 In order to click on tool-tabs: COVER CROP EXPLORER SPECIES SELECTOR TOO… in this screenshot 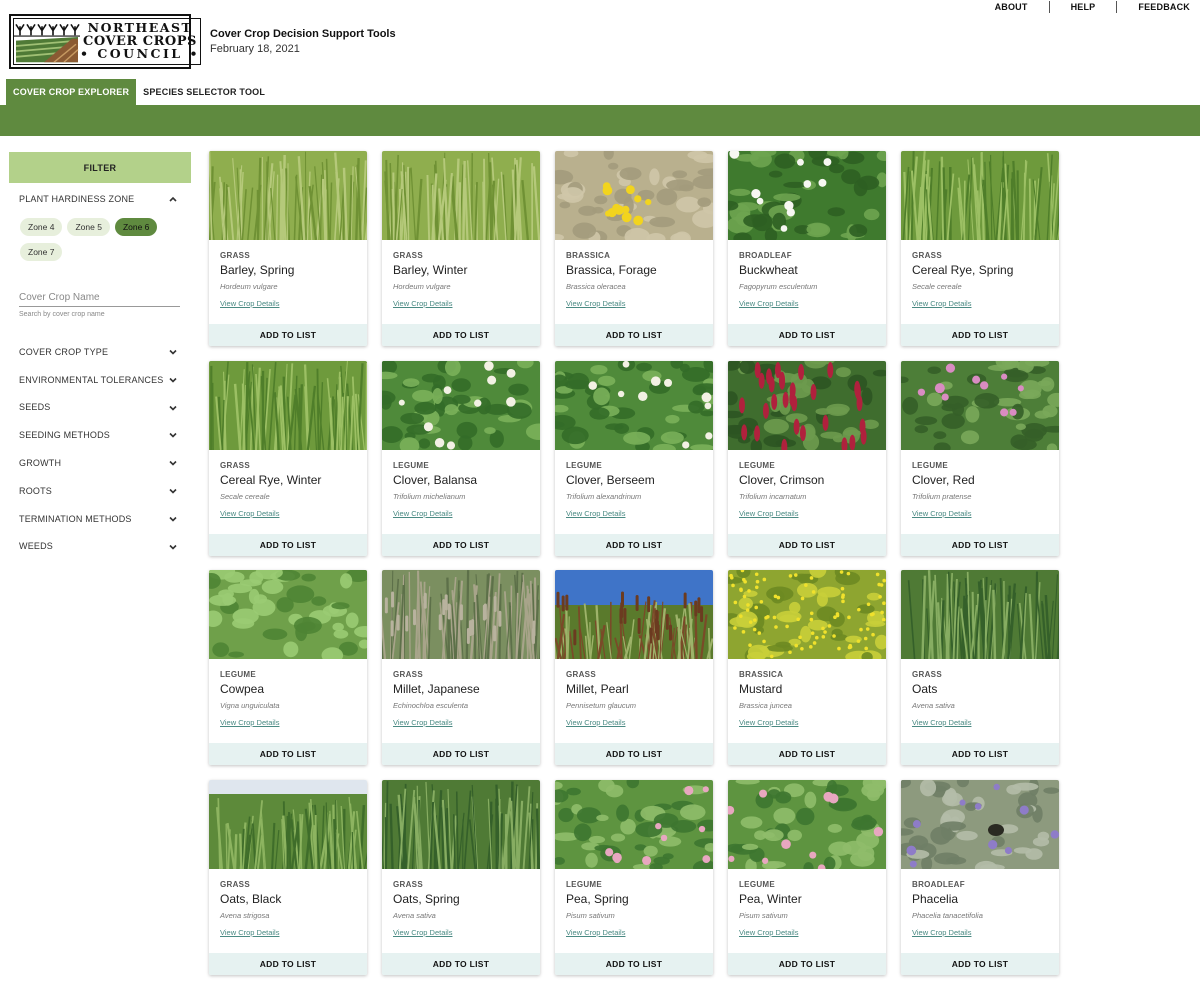, I will do `click(139, 92)`.